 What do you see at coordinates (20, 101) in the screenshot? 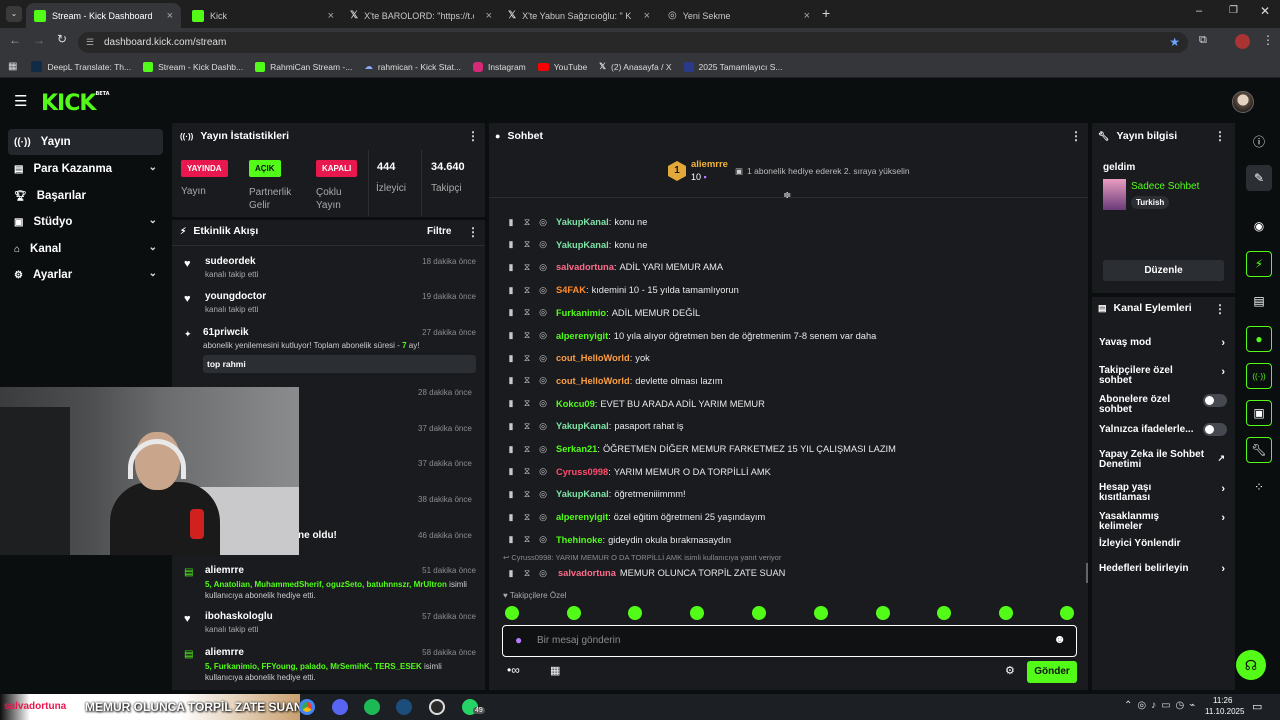
I see `hamburger-menu-icon: ☰` at bounding box center [20, 101].